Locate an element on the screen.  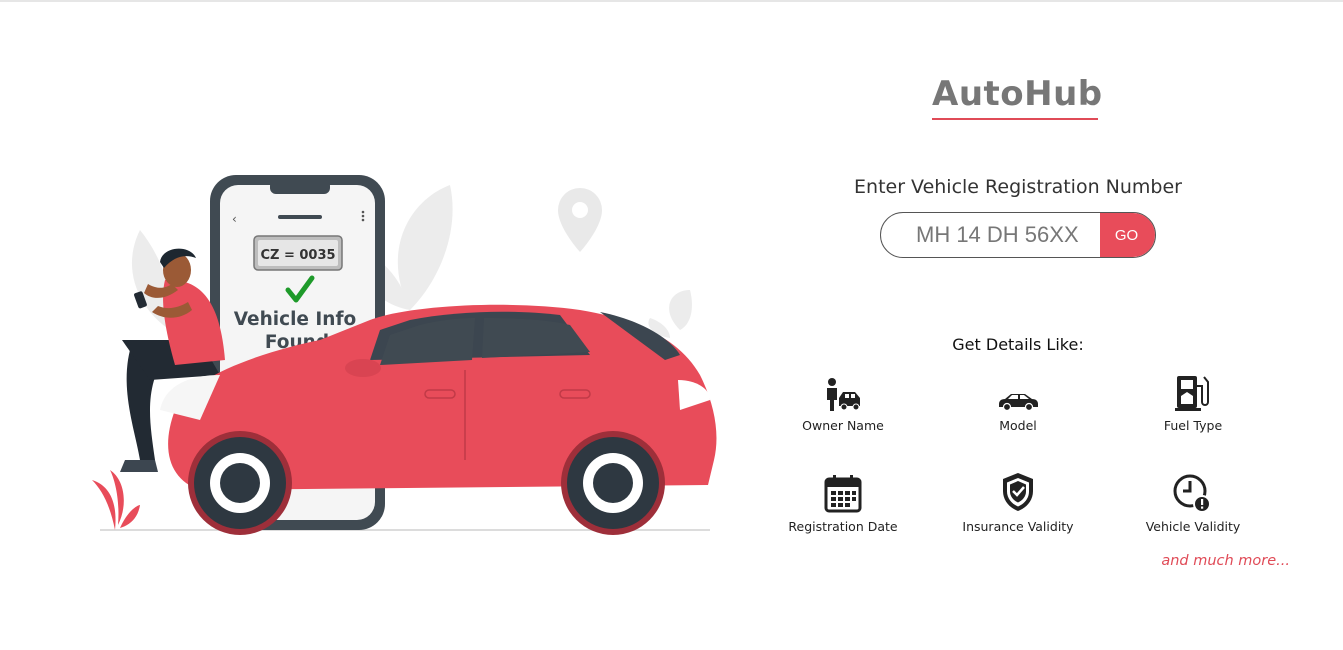
feature-insurance-validity: Insurance Validity is located at coordinates (1018, 503).